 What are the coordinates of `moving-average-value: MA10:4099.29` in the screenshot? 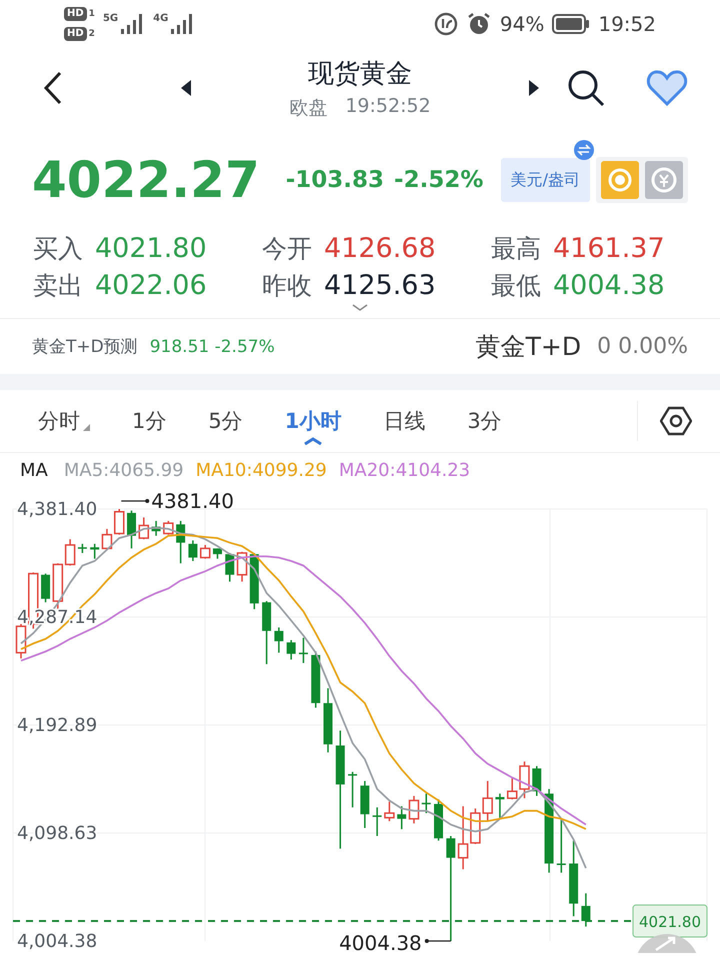 It's located at (261, 470).